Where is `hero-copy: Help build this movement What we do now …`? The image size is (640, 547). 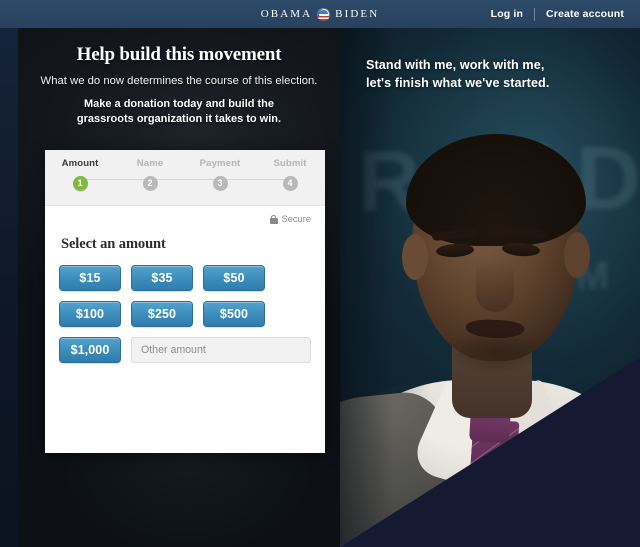 hero-copy: Help build this movement What we do now … is located at coordinates (179, 85).